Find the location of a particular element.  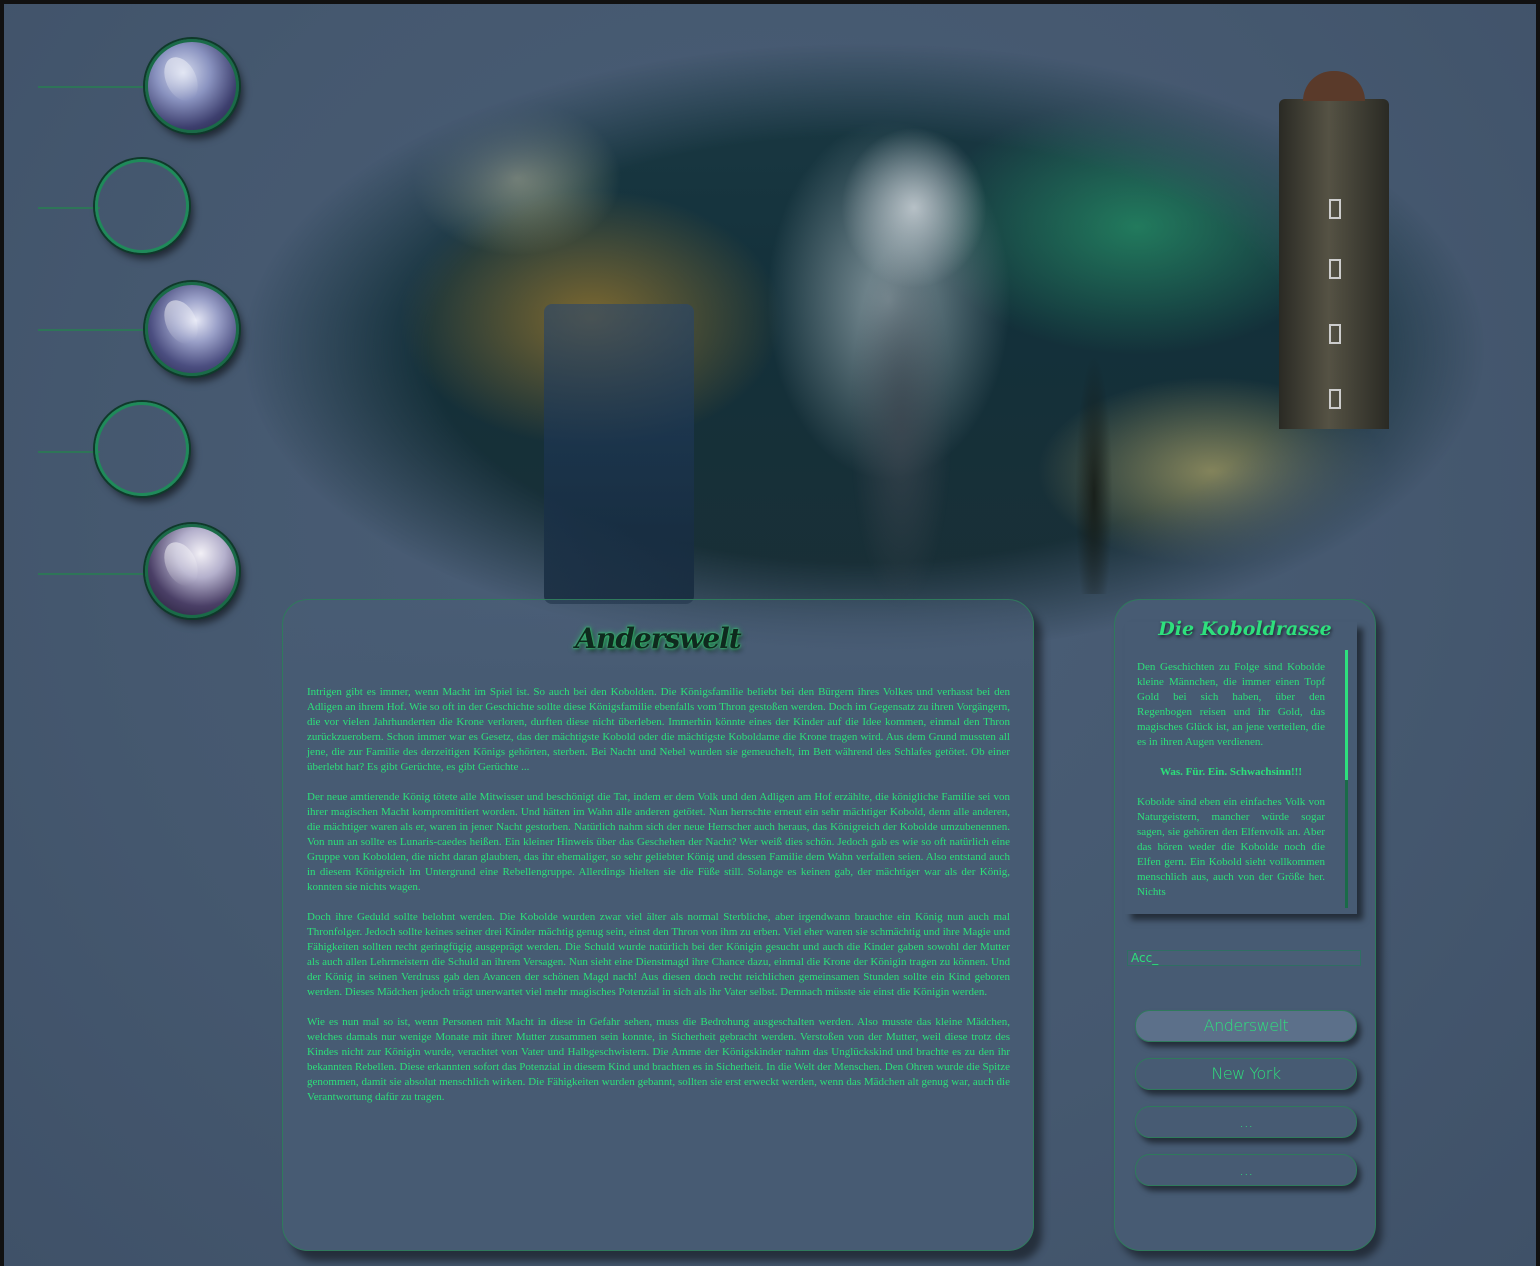

sidebar-emphasis: Was. Für. Ein. Schwachsinn!!! is located at coordinates (1231, 772).